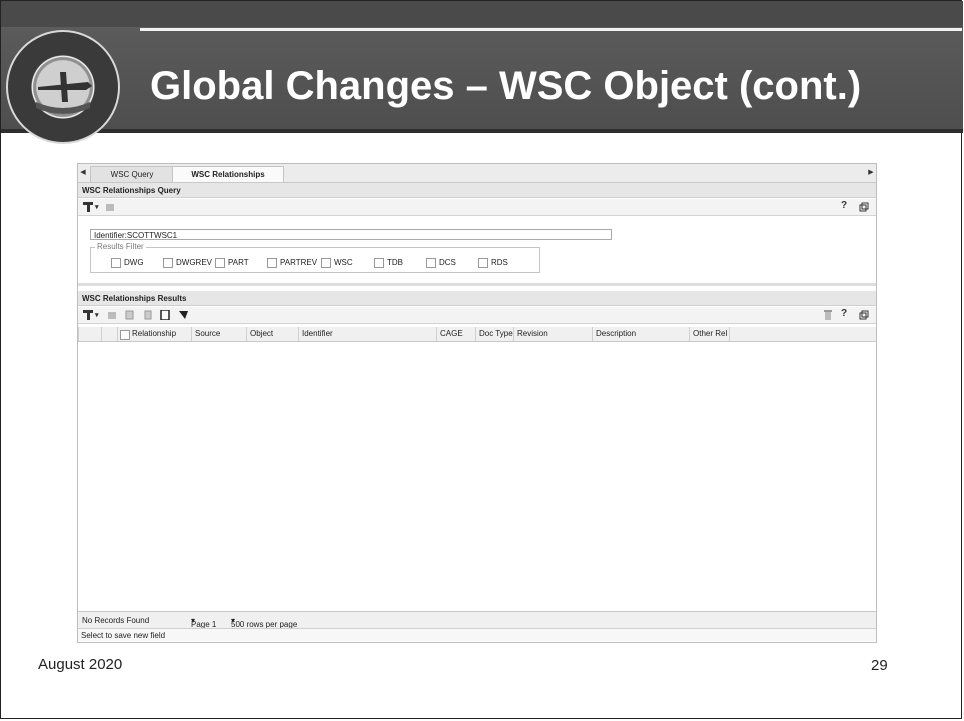 This screenshot has width=964, height=721. Describe the element at coordinates (116, 620) in the screenshot. I see `records-status: No Records Found` at that location.